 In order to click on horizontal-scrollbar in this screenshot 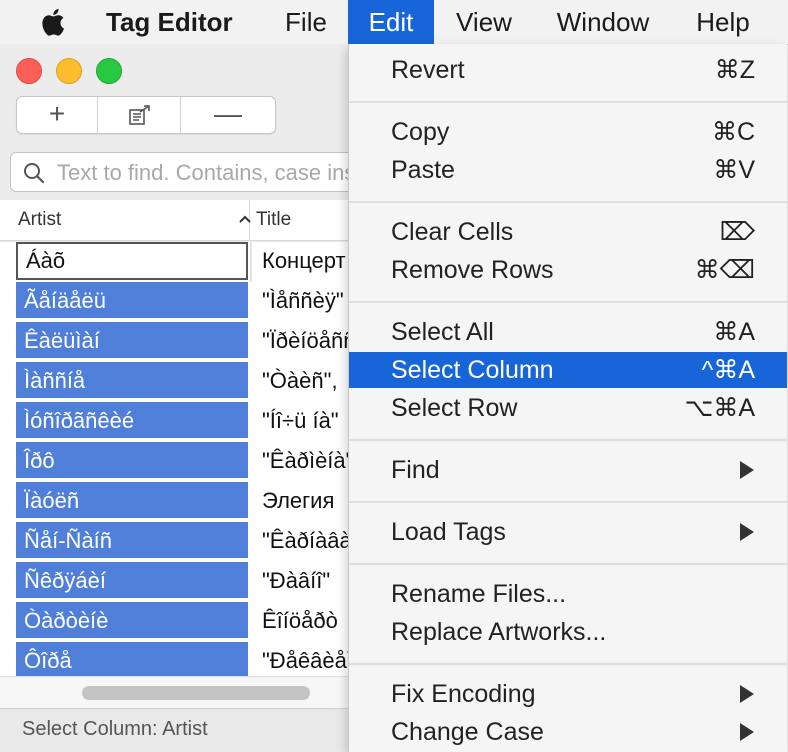, I will do `click(180, 692)`.